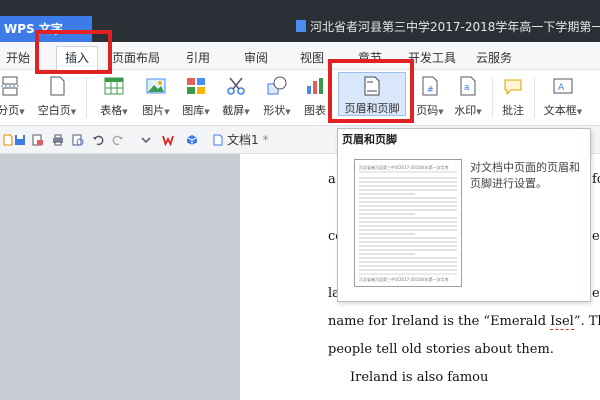  I want to click on text-fragment: ee, so click(596, 236).